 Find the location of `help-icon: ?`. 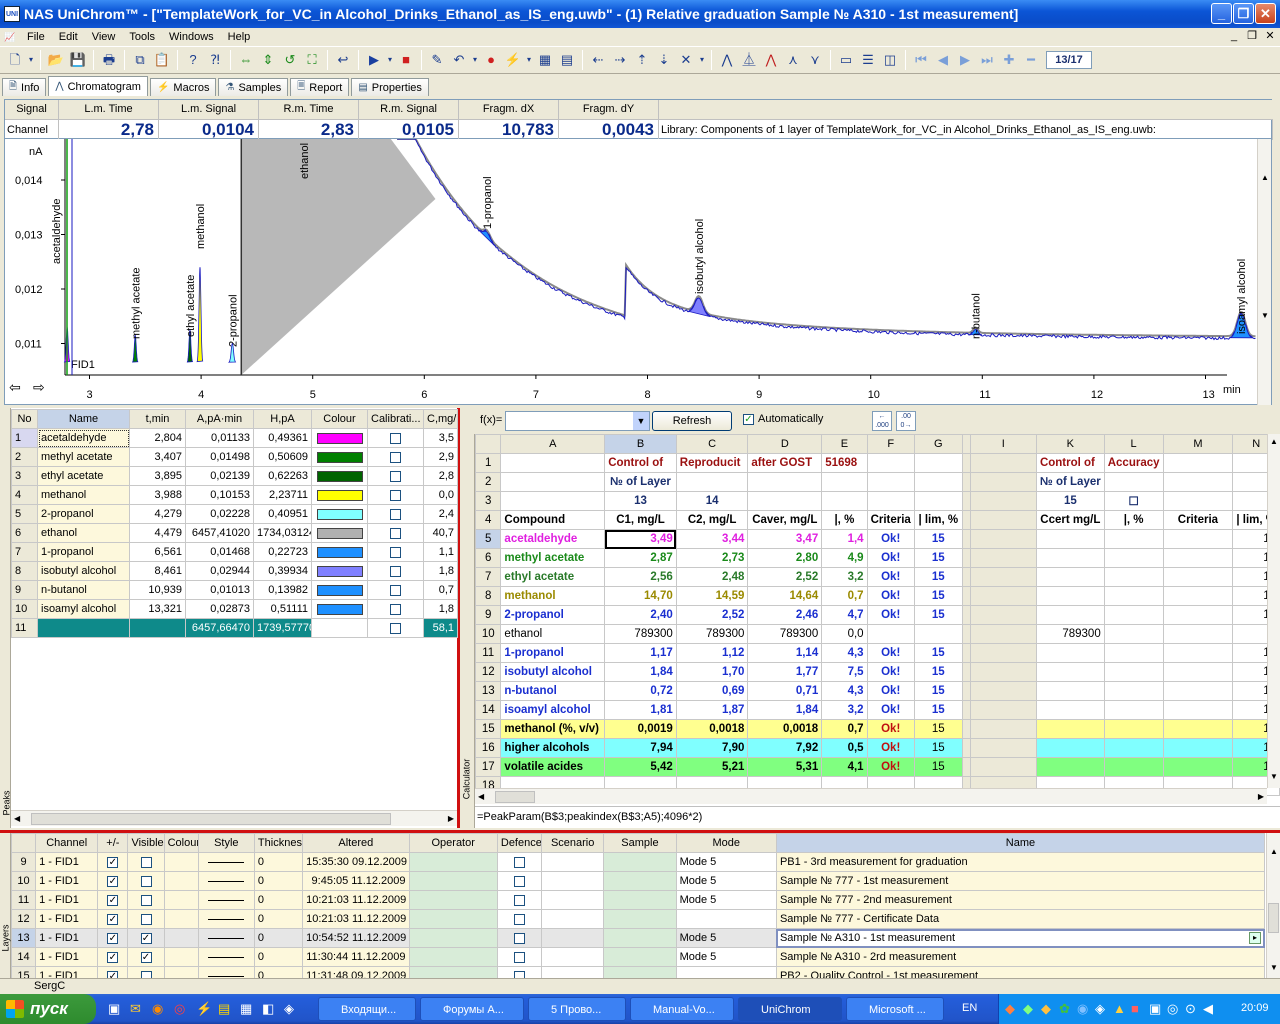

help-icon: ? is located at coordinates (193, 60).